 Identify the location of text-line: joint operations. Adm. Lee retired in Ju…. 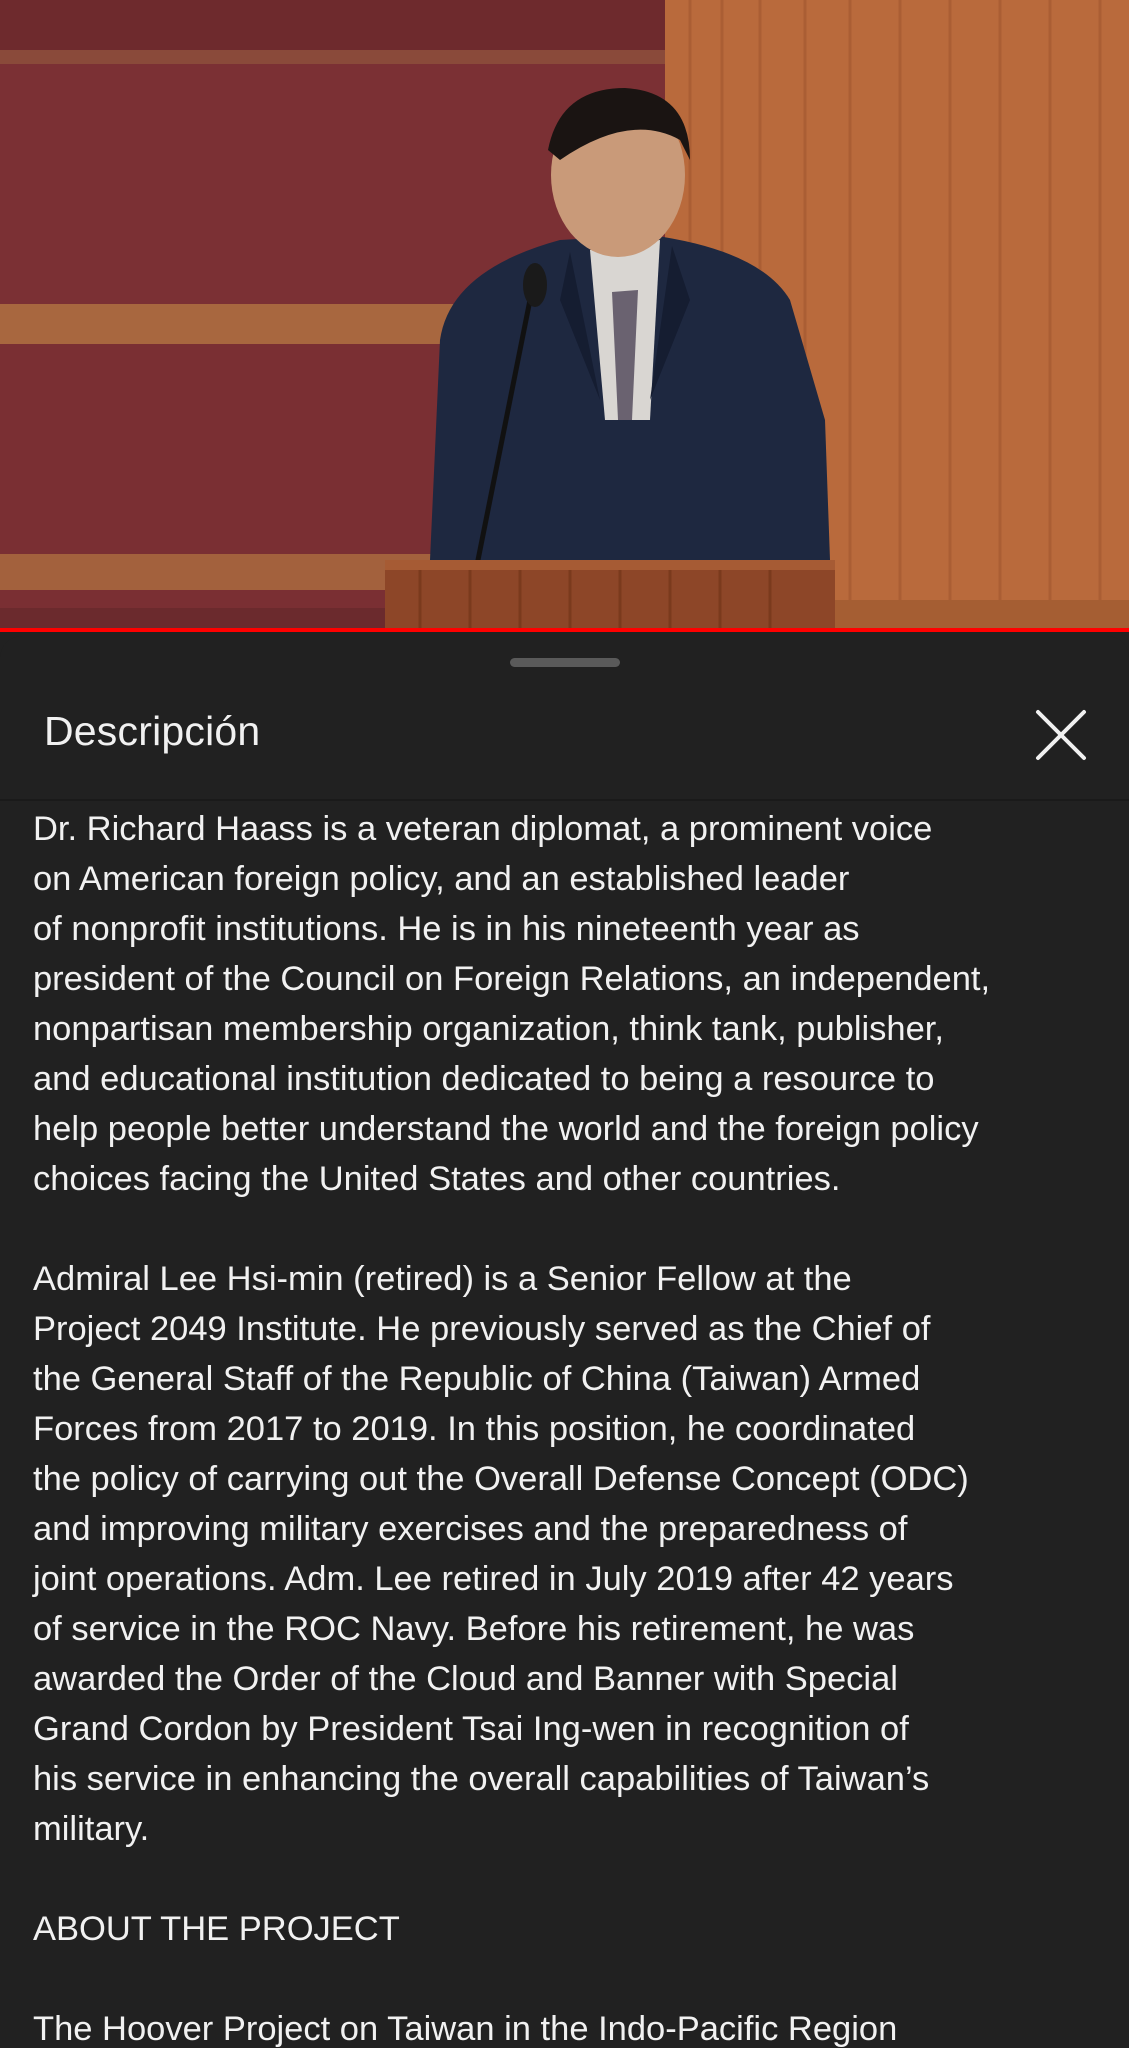
(493, 1579).